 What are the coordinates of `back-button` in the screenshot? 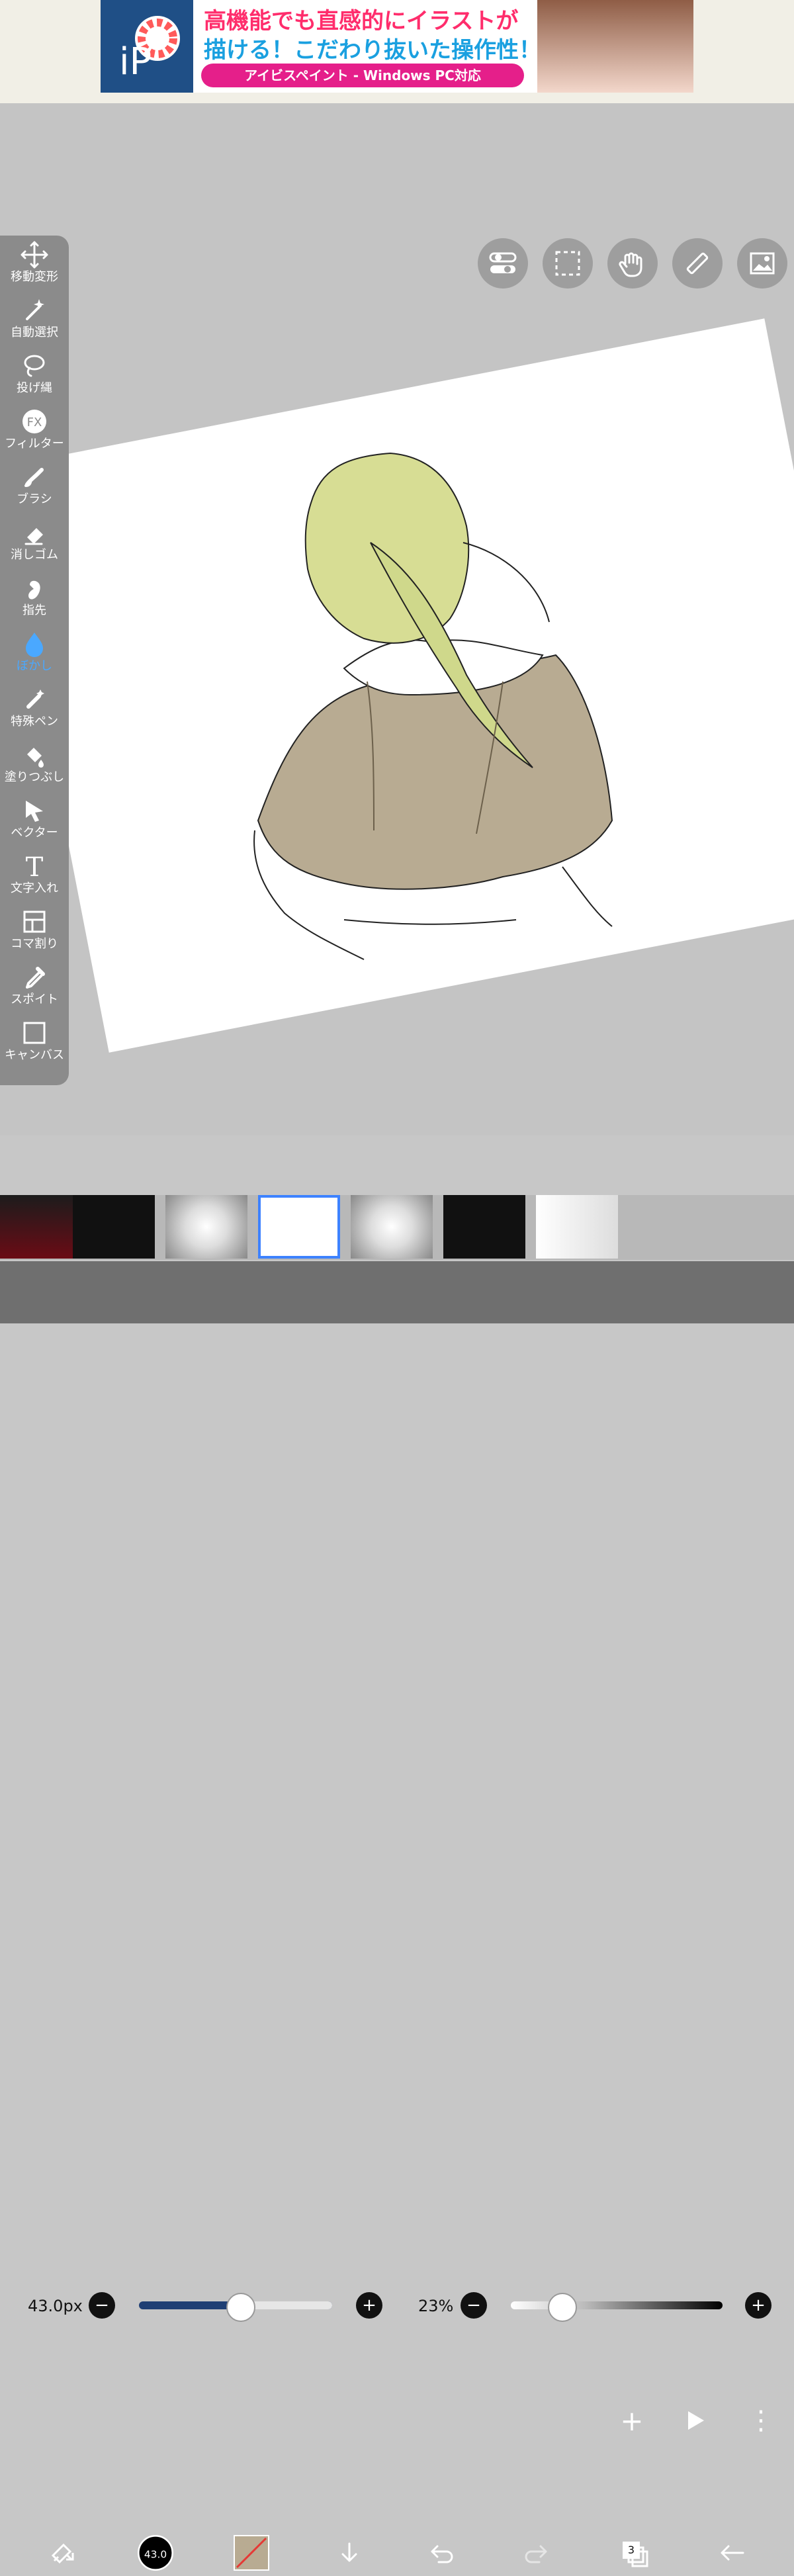 It's located at (732, 2553).